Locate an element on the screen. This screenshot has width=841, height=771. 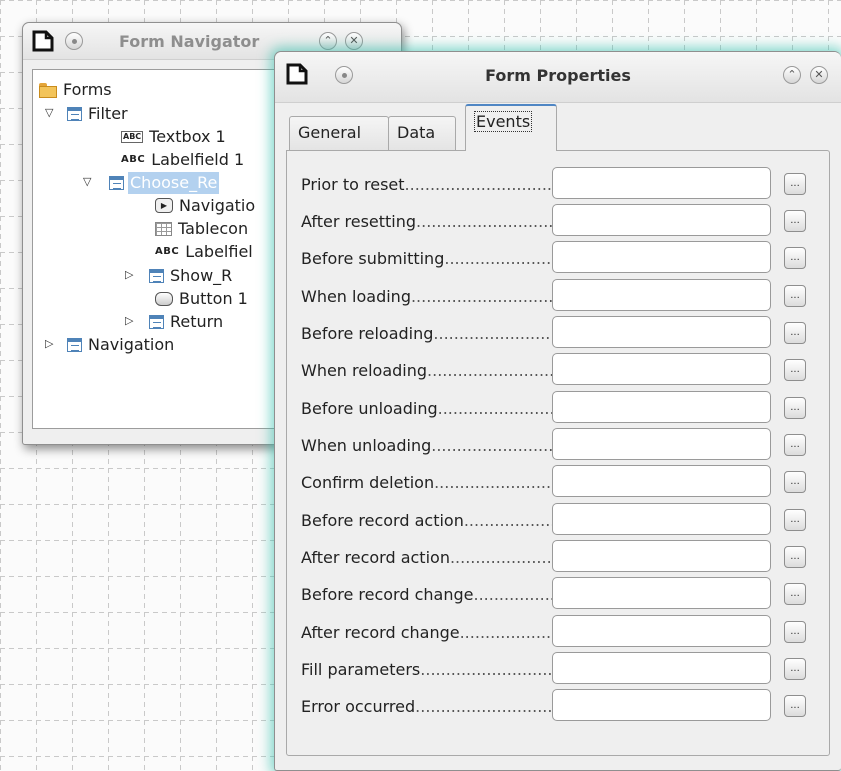
tree-item-textbox: ABC Textbox 1 is located at coordinates (174, 136).